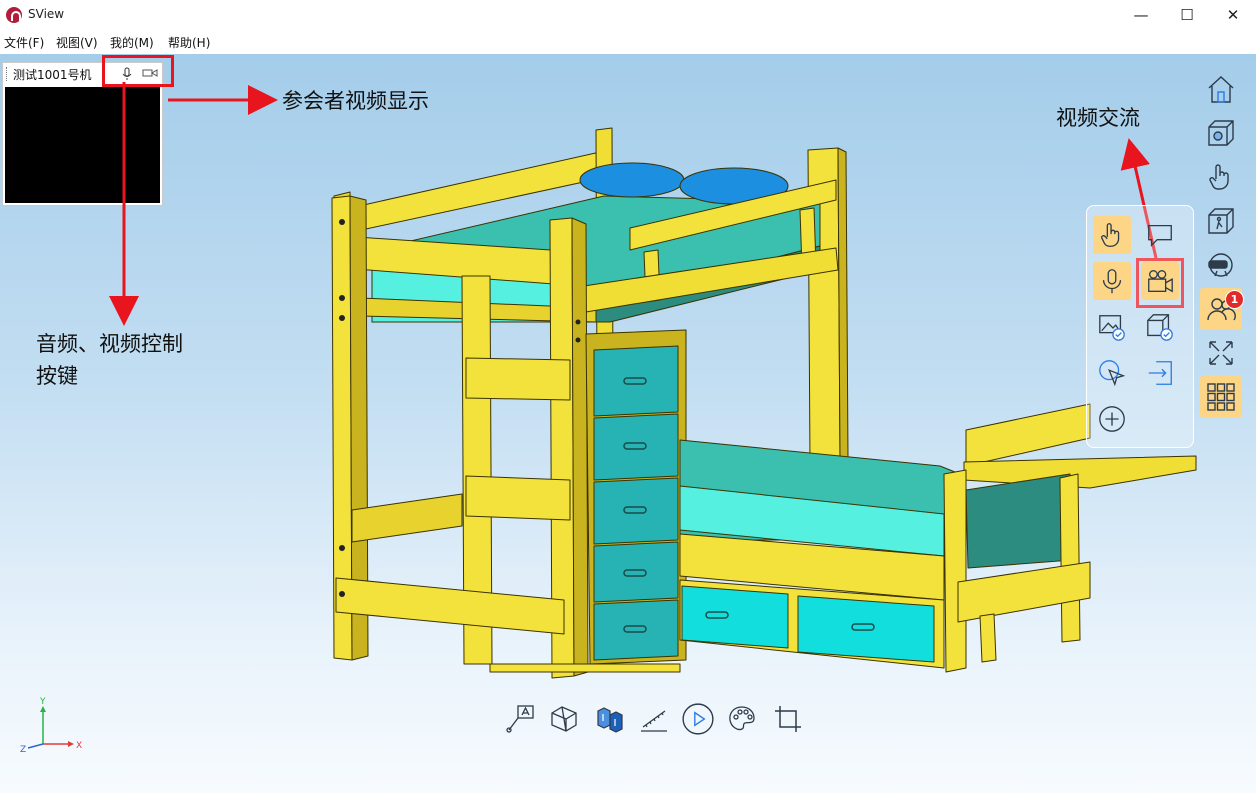  What do you see at coordinates (355, 101) in the screenshot?
I see `participant-video-label: 参会者视频显示` at bounding box center [355, 101].